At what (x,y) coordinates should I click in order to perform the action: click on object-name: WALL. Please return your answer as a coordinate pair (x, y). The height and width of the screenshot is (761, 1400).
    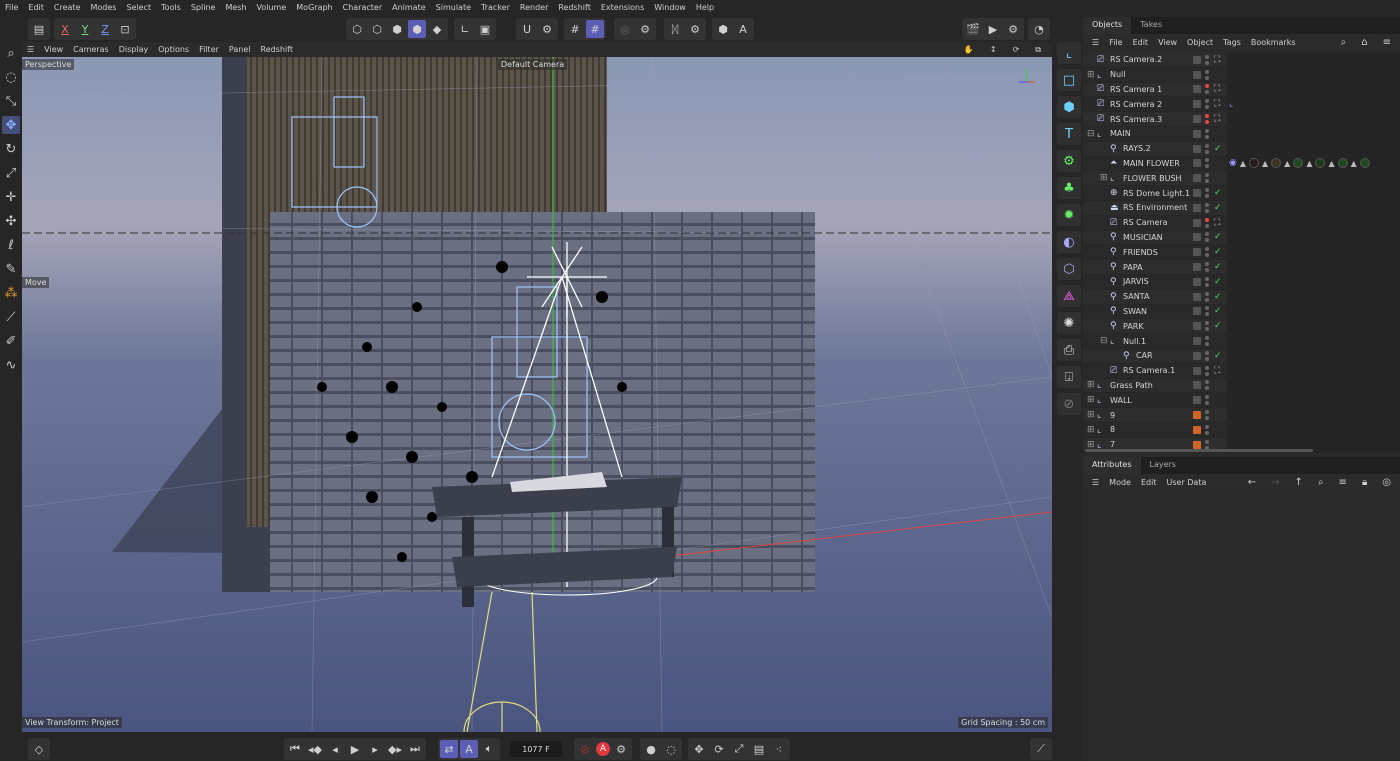
    Looking at the image, I should click on (1121, 400).